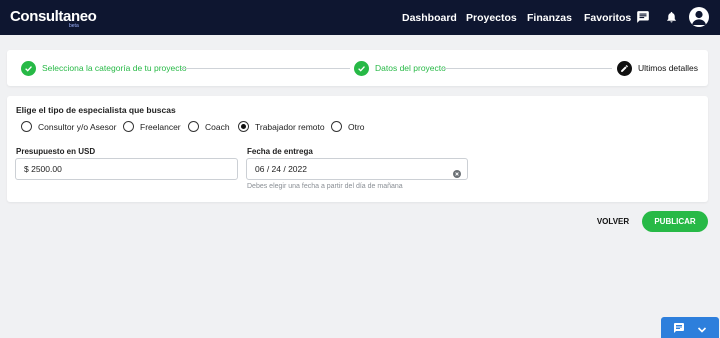  Describe the element at coordinates (53, 16) in the screenshot. I see `logo: Consultaneo` at that location.